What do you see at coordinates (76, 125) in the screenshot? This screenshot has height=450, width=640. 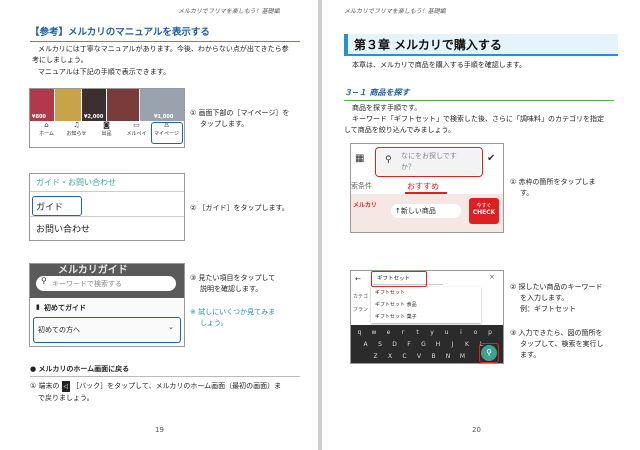 I see `bell-icon: ♫` at bounding box center [76, 125].